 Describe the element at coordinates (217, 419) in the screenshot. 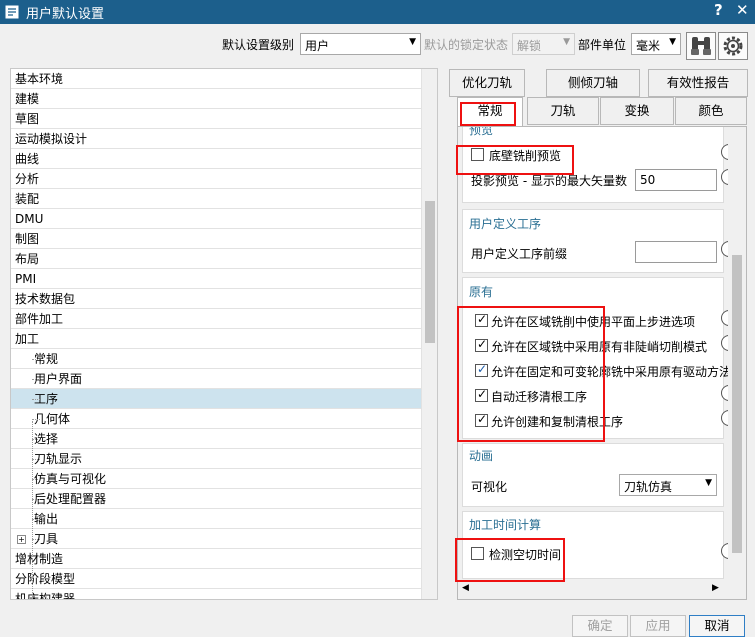

I see `tree-child-item: 几何体` at that location.